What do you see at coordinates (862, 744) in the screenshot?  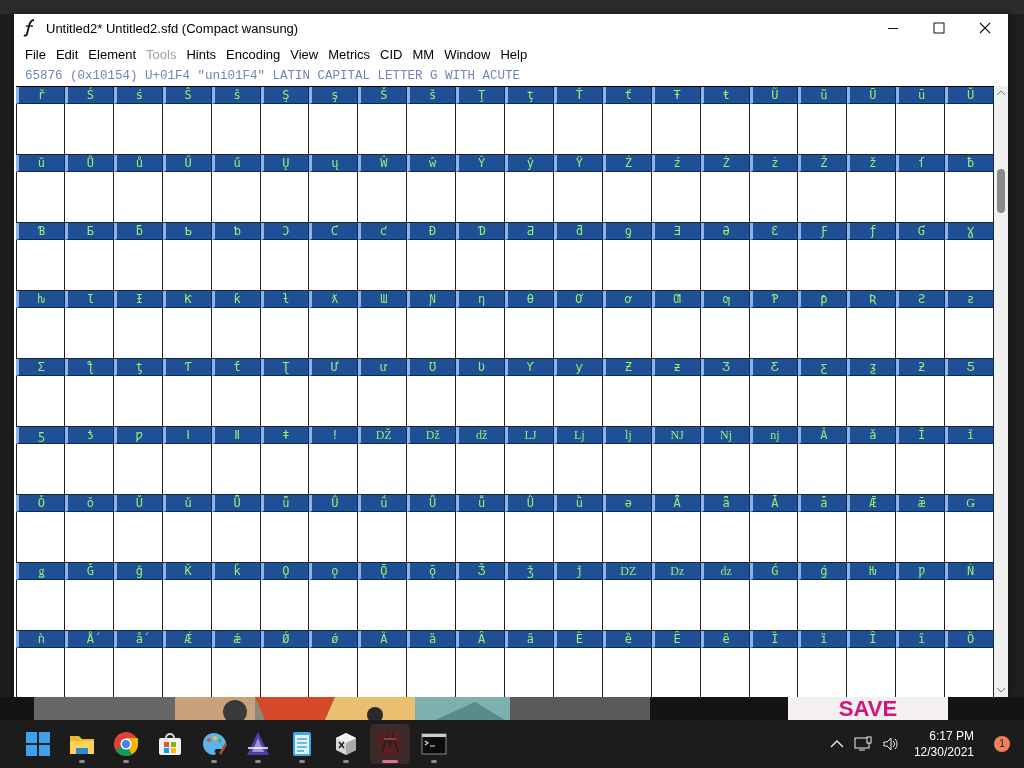 I see `network-icon` at bounding box center [862, 744].